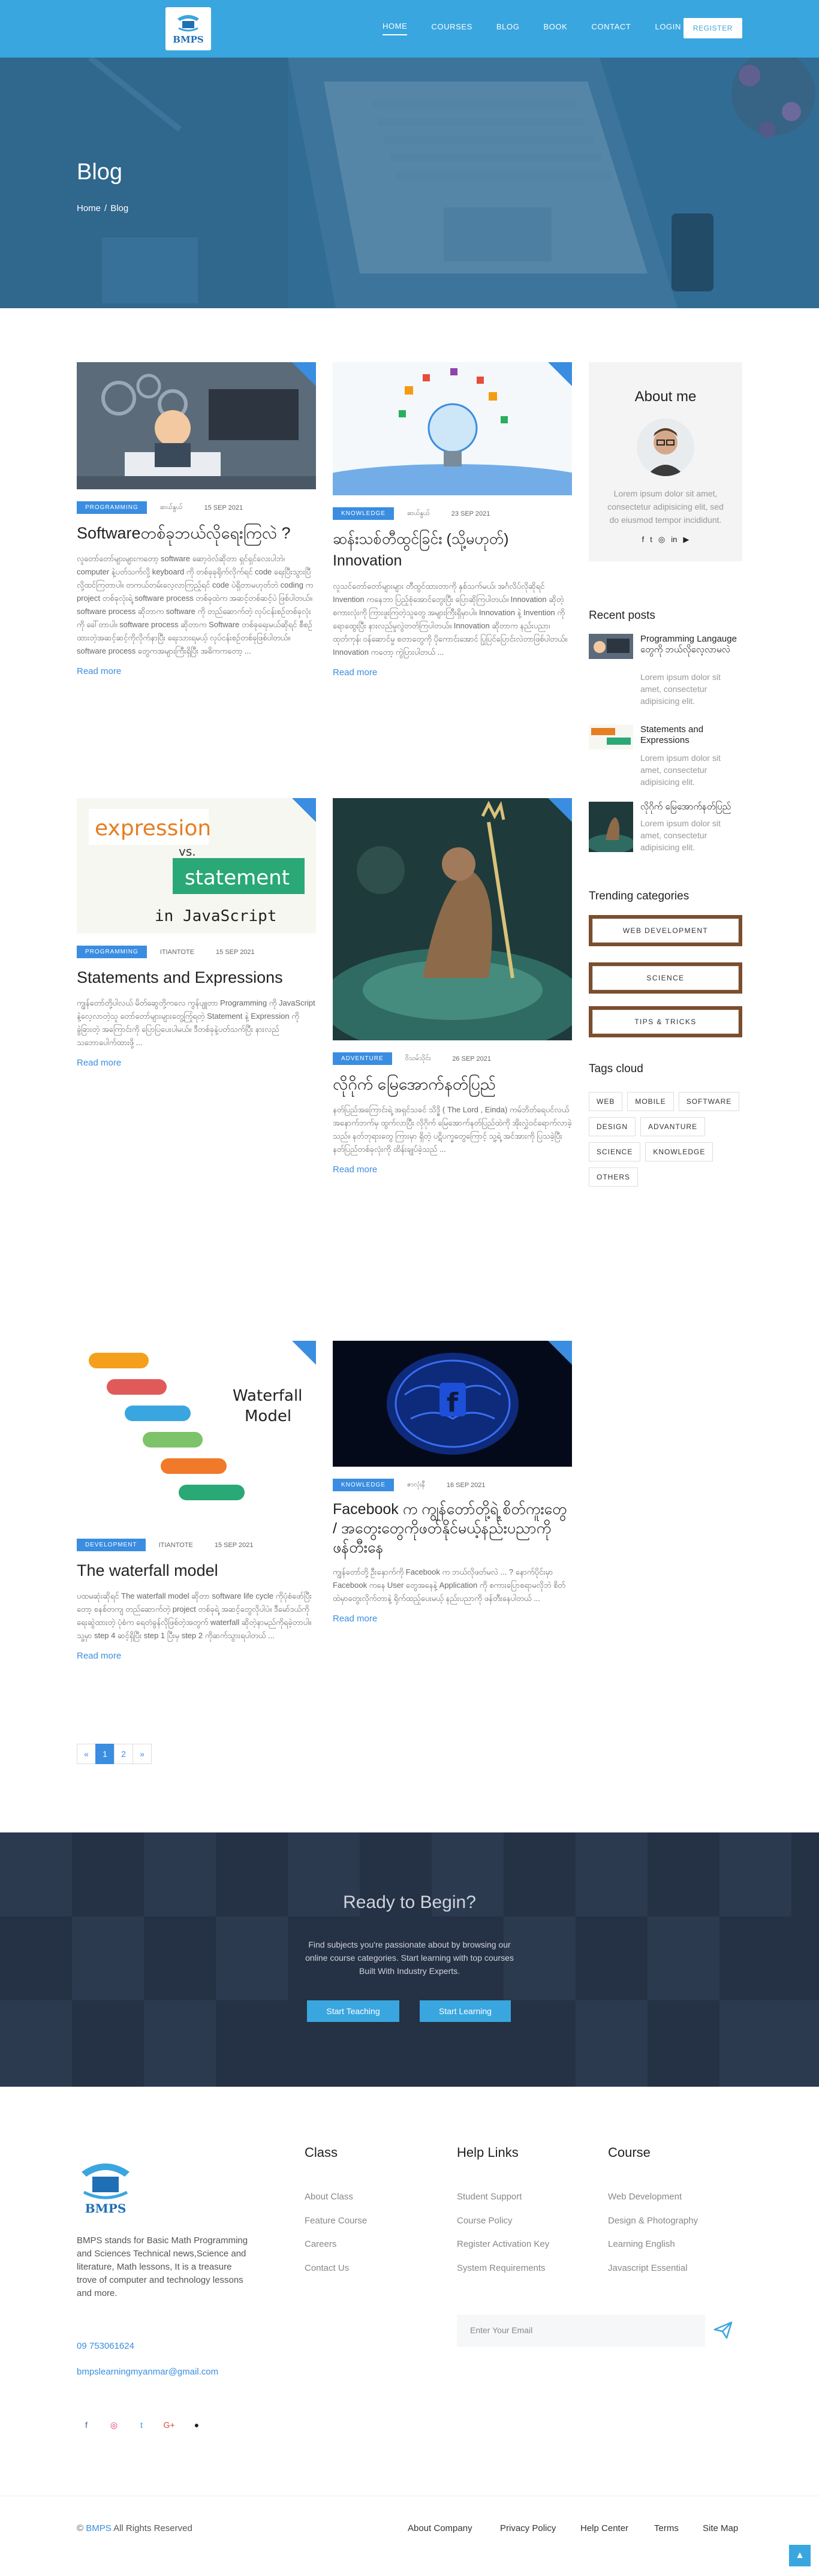 The height and width of the screenshot is (2576, 819). What do you see at coordinates (653, 2221) in the screenshot?
I see `footer-link: Design & Photography` at bounding box center [653, 2221].